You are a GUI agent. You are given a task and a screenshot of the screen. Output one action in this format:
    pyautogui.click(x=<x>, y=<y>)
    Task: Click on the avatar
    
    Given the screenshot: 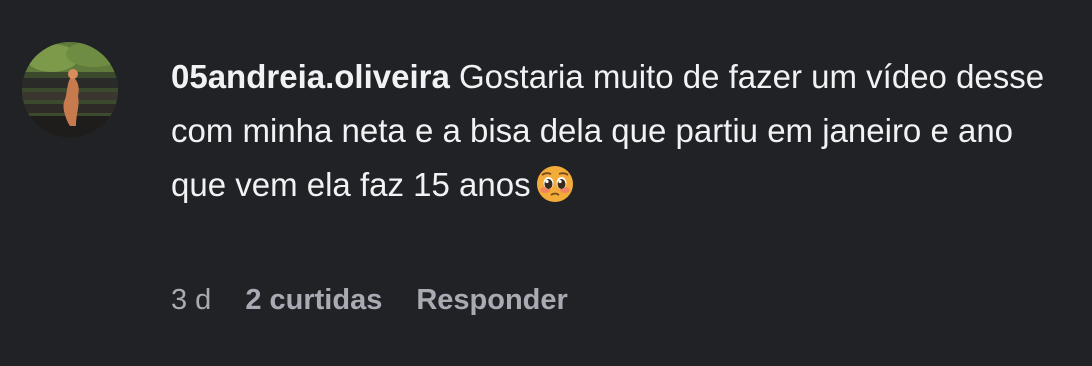 What is the action you would take?
    pyautogui.click(x=70, y=90)
    